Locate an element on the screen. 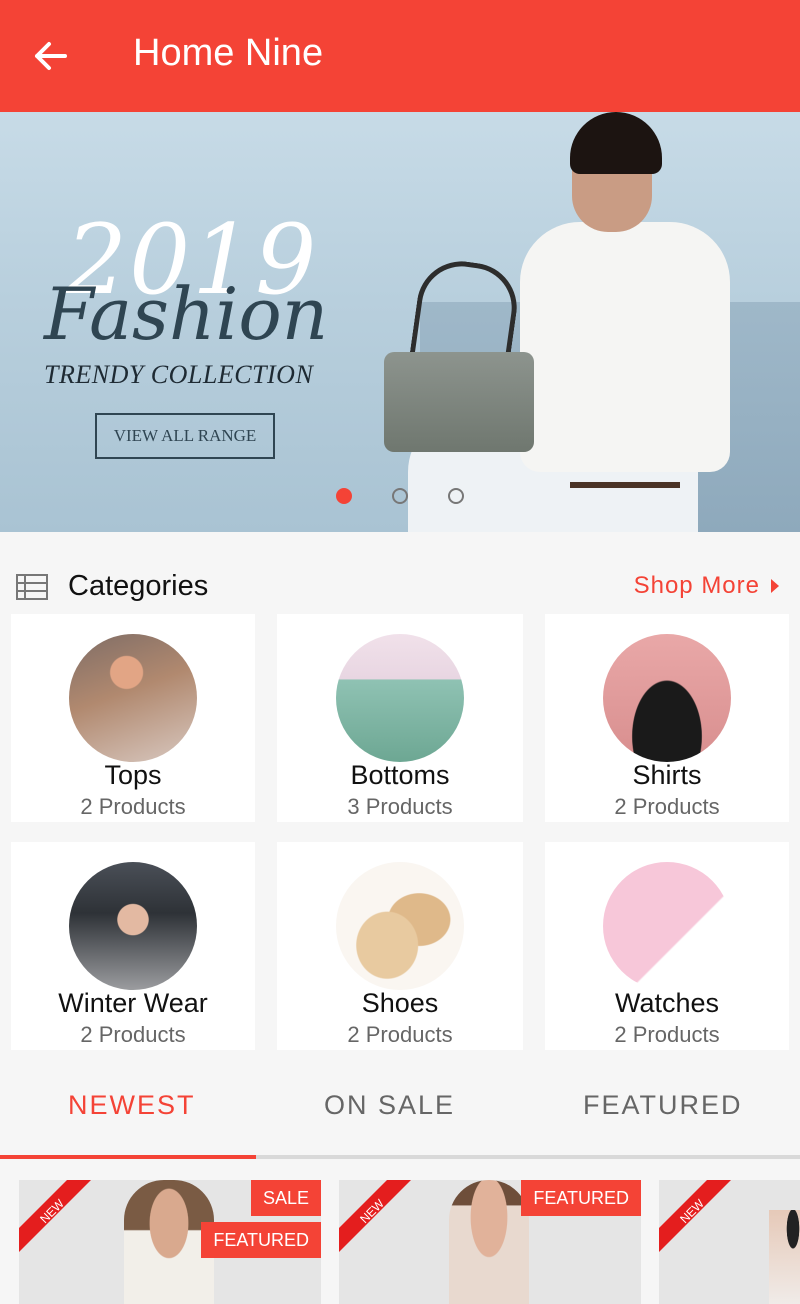 The image size is (800, 1304). shop-more-label: Shop More is located at coordinates (696, 585).